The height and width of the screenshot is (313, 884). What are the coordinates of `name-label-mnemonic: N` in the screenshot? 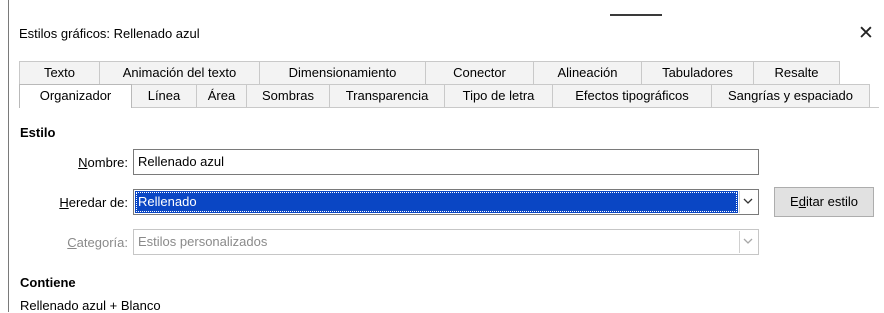 It's located at (83, 162).